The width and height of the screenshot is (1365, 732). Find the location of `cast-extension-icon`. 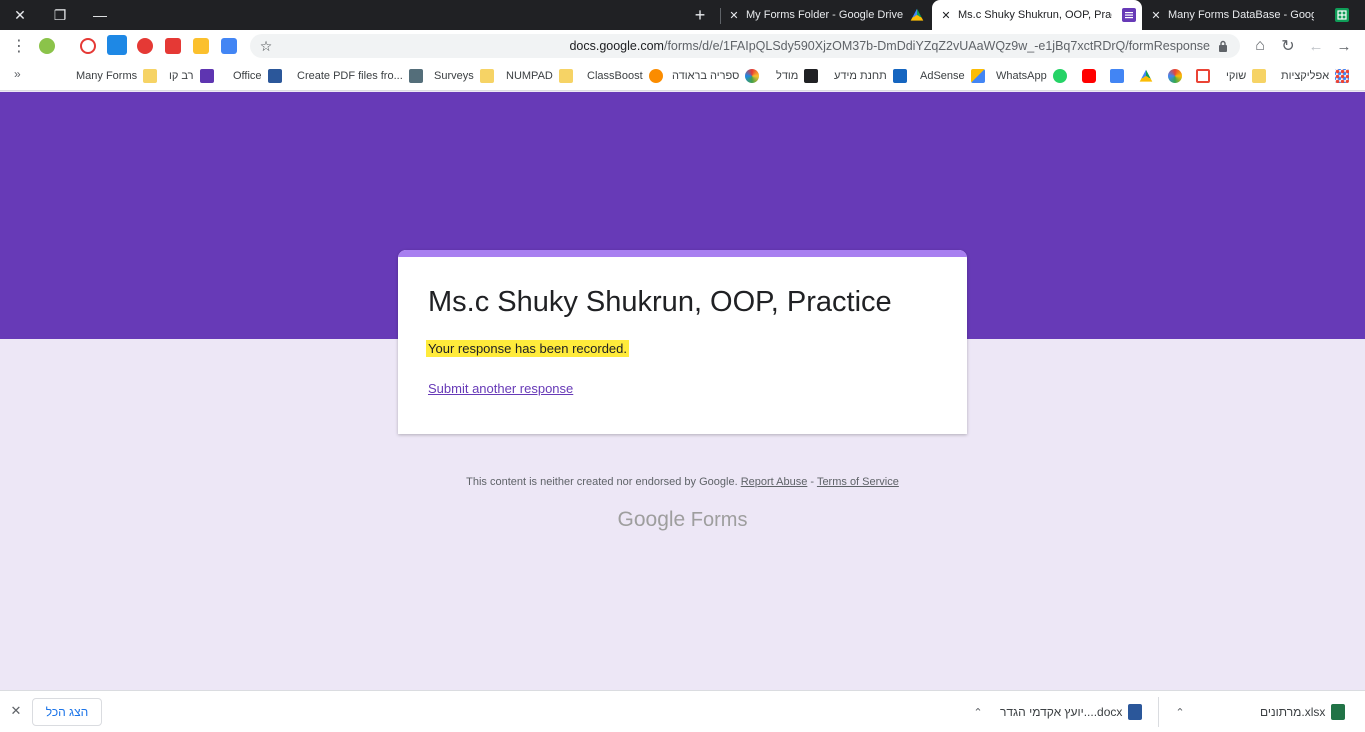

cast-extension-icon is located at coordinates (88, 46).